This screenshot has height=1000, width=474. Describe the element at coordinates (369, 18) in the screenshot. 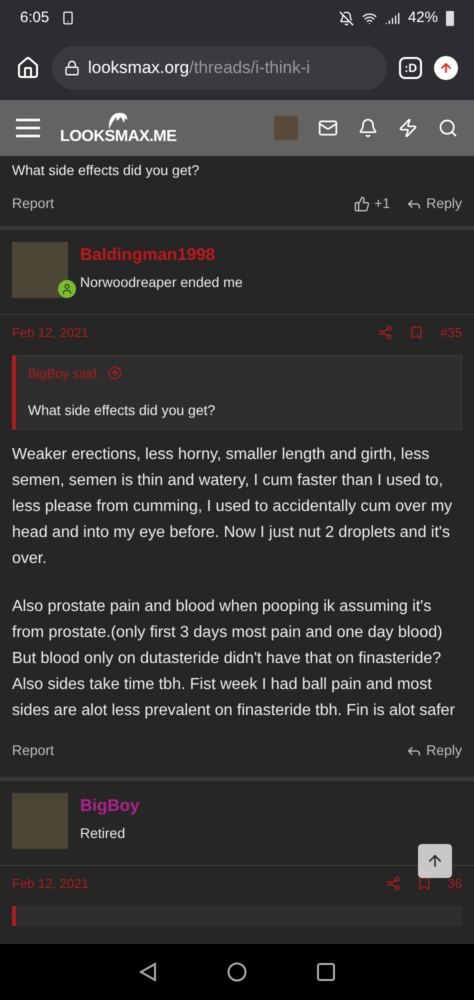

I see `wifi-icon` at that location.